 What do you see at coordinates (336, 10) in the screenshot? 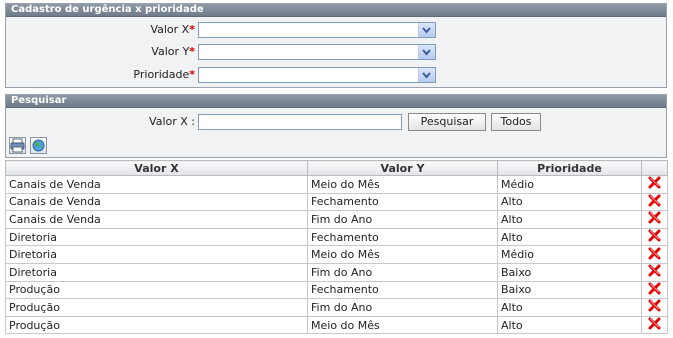
I see `register-panel-title: Cadastro de urgência x prioridade` at bounding box center [336, 10].